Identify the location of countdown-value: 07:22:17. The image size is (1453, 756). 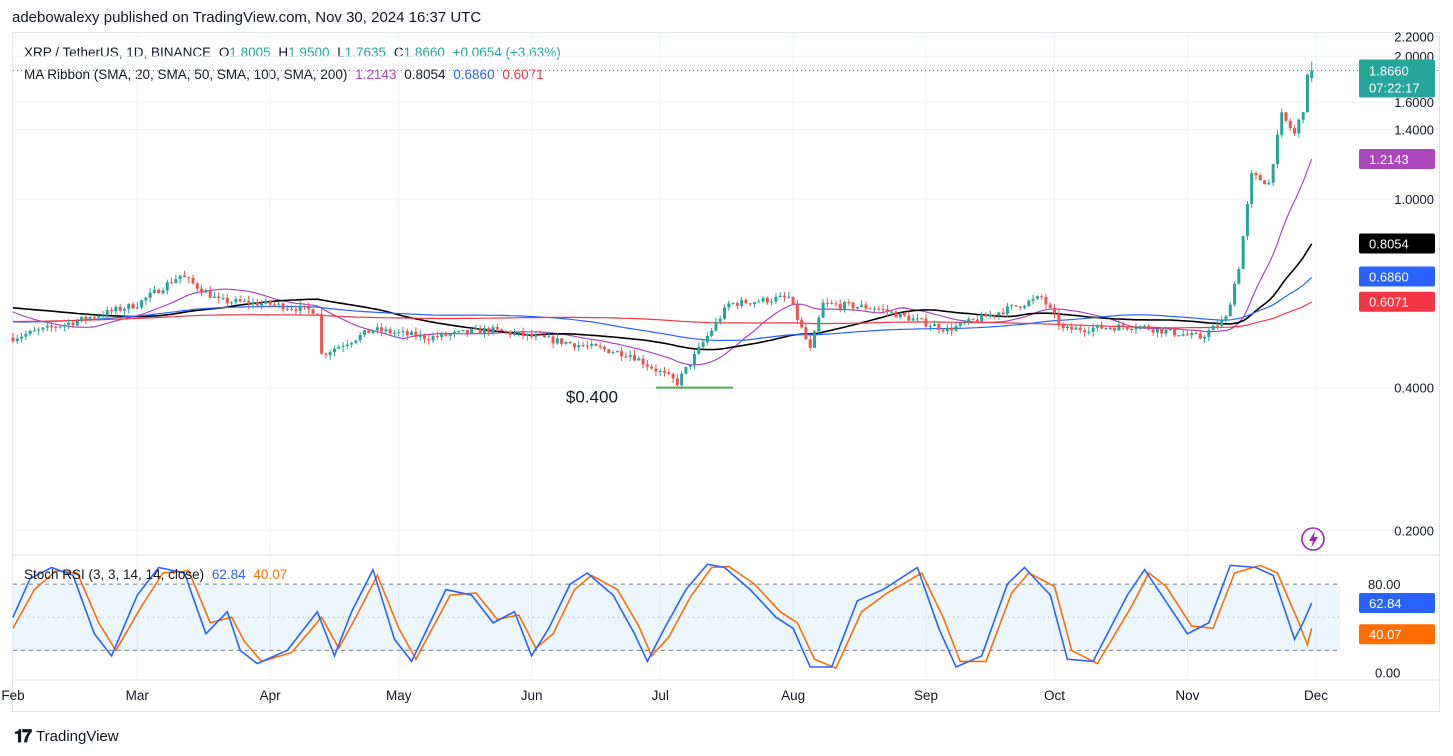
(1394, 88).